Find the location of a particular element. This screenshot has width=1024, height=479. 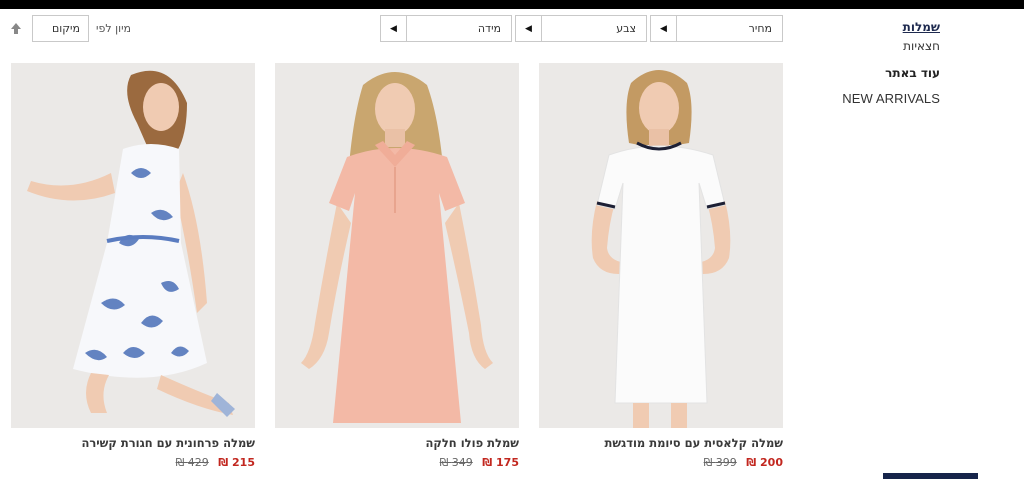

top-bar is located at coordinates (512, 4).